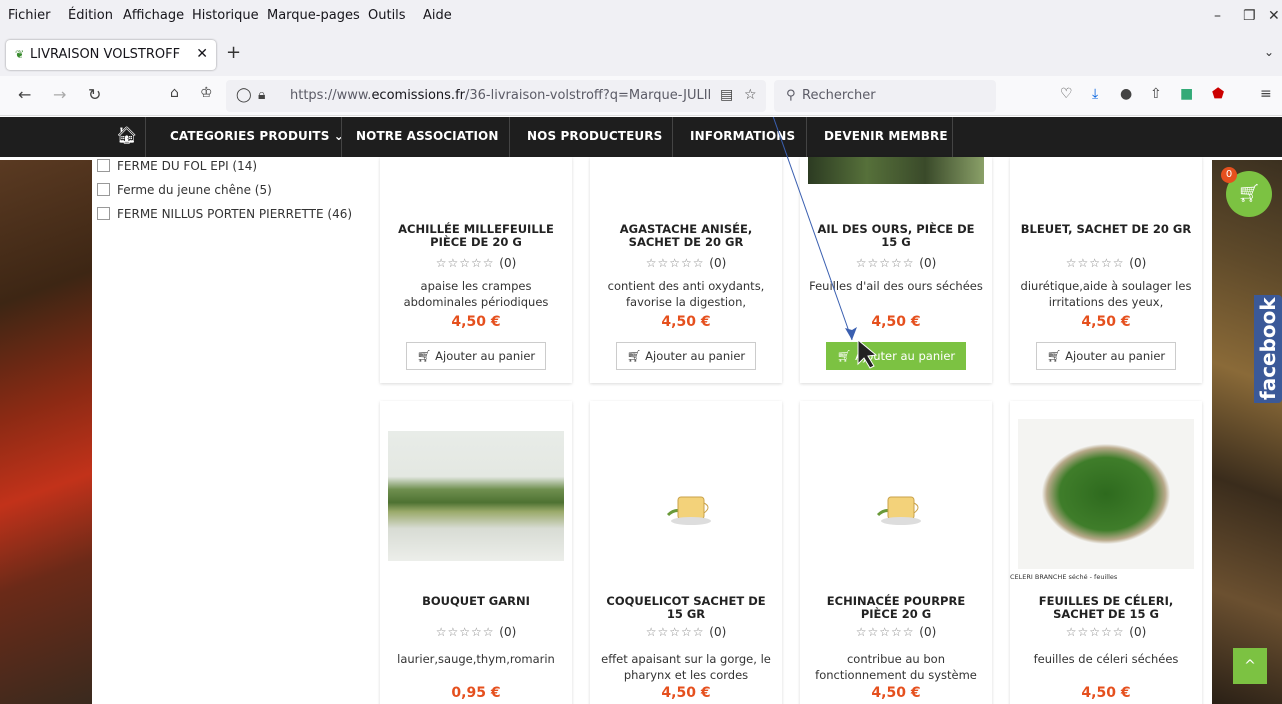 Image resolution: width=1282 pixels, height=704 pixels. What do you see at coordinates (244, 95) in the screenshot?
I see `shield-icon: ◯` at bounding box center [244, 95].